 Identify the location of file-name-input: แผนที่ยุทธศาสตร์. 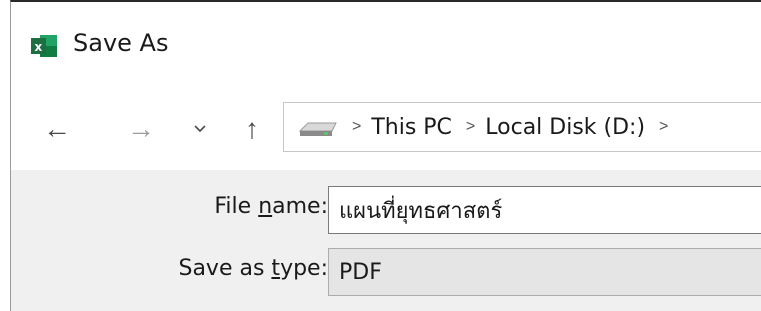
(544, 210).